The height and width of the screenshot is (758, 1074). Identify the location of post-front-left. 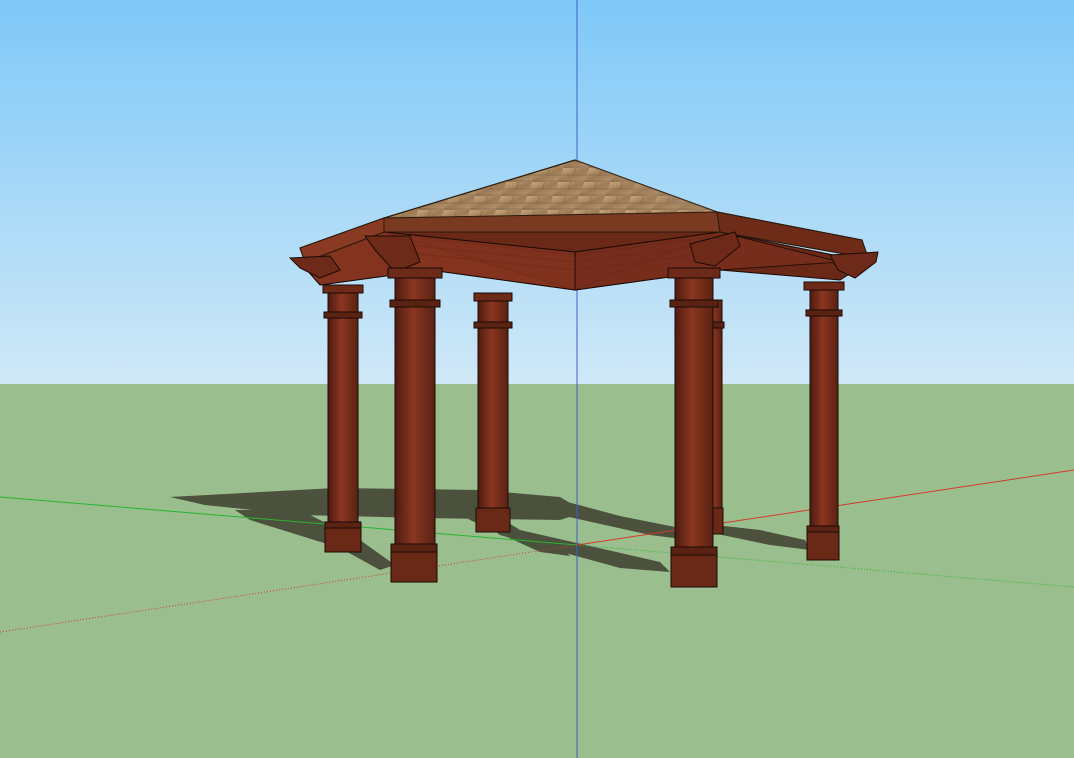
(415, 425).